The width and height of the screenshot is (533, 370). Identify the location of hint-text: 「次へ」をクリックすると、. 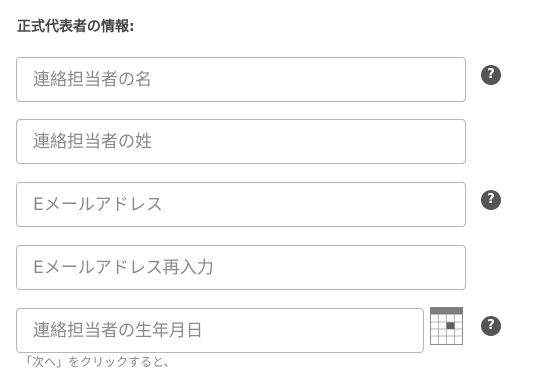
(98, 362).